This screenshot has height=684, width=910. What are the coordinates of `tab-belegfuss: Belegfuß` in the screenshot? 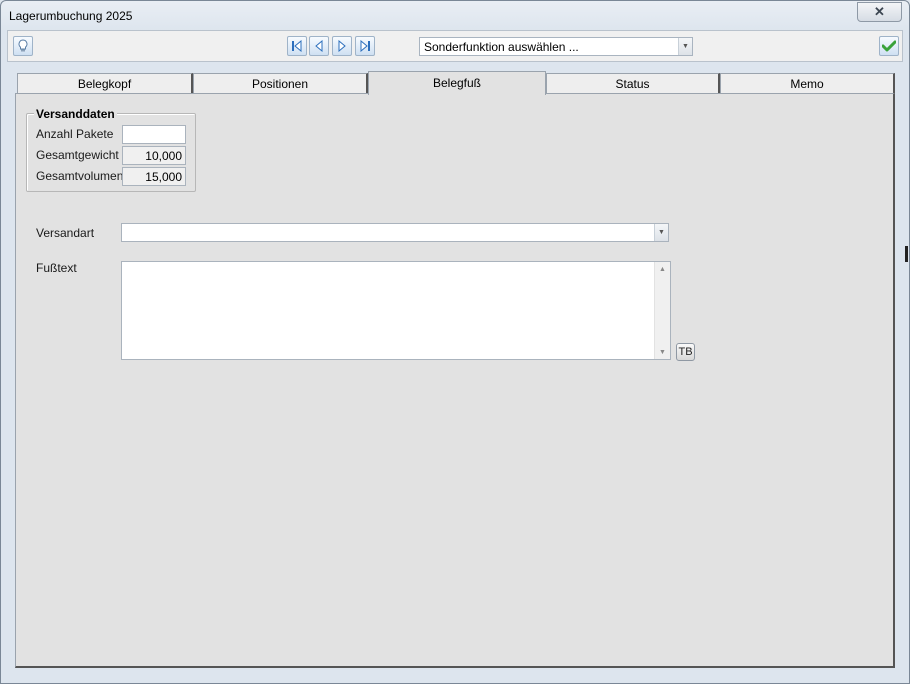 It's located at (457, 83).